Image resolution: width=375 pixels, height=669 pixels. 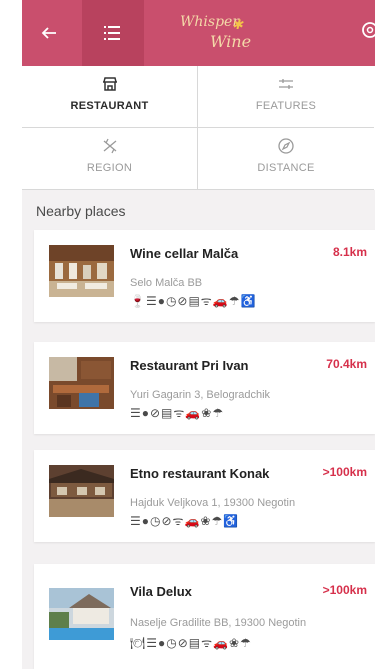 I want to click on filter-label: FEATURES, so click(x=286, y=106).